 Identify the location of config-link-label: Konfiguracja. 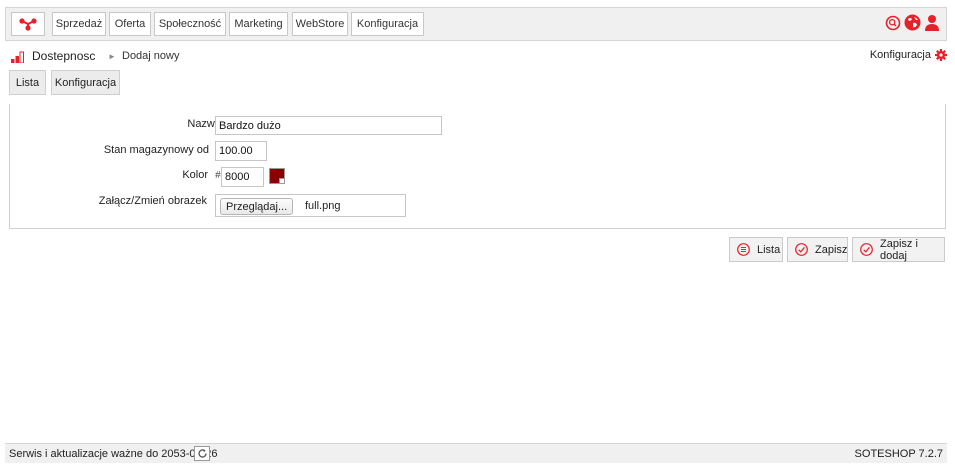
(900, 55).